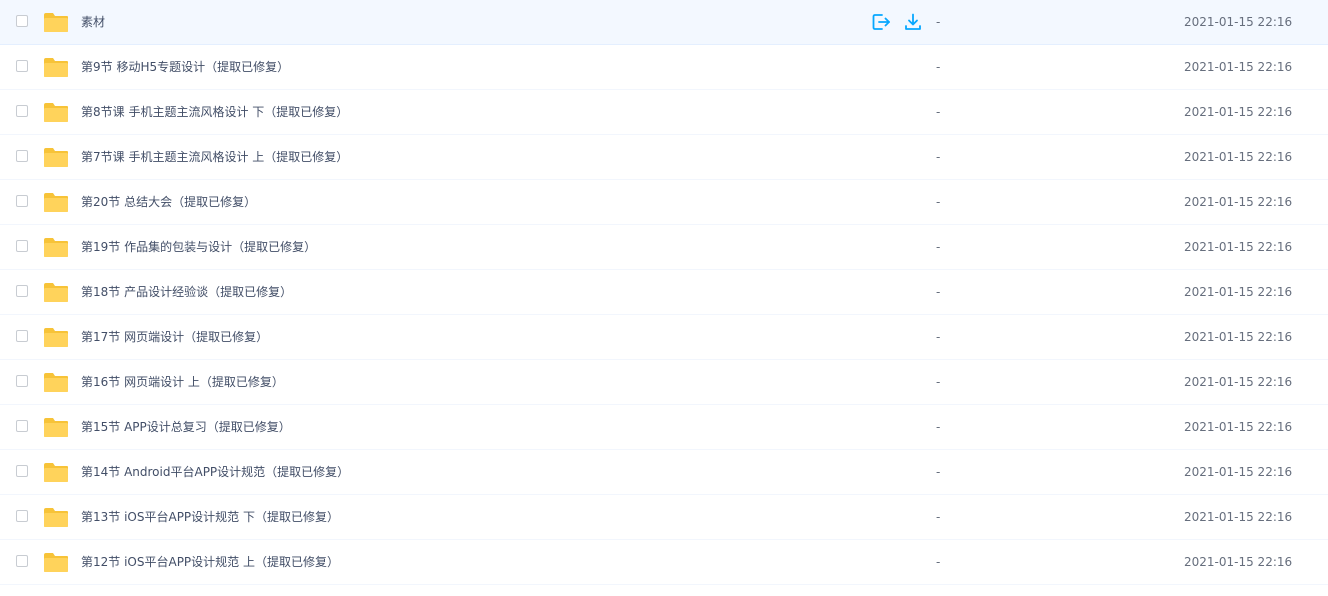  What do you see at coordinates (185, 67) in the screenshot?
I see `file-name: 第9节 移动H5专题设计（提取已修复）` at bounding box center [185, 67].